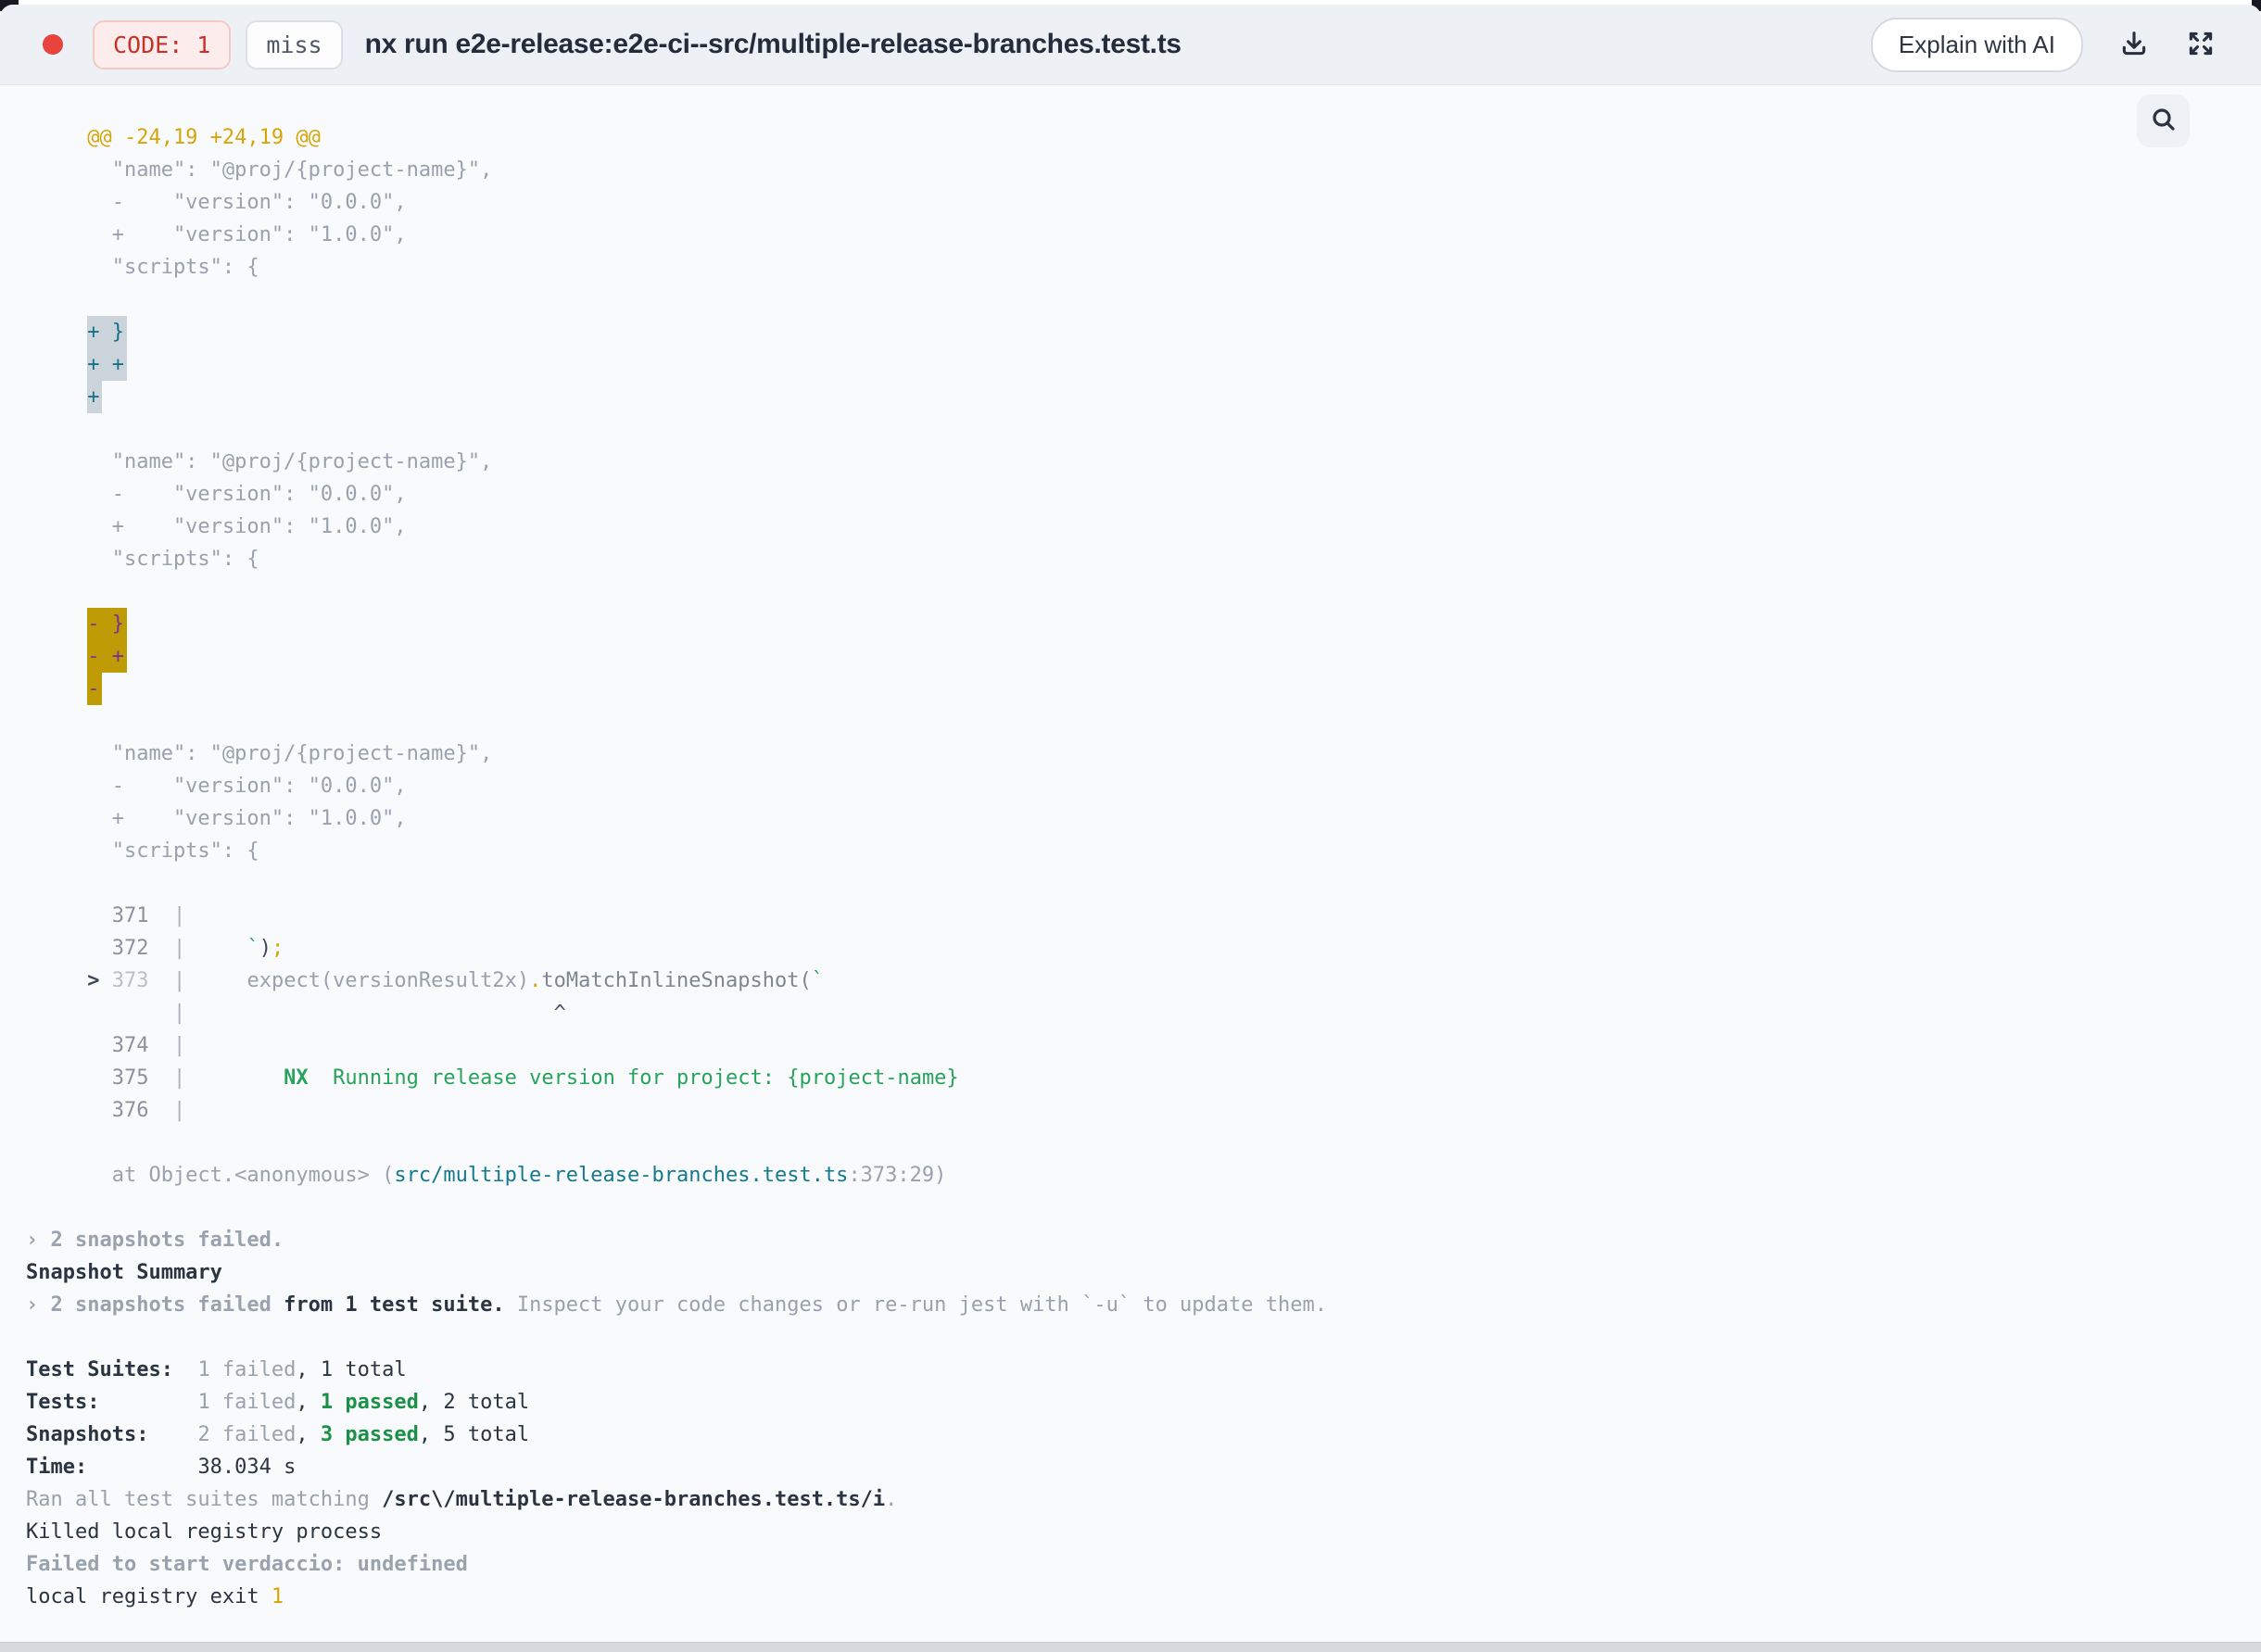 This screenshot has height=1652, width=2261. I want to click on terminal-line: Snapshots: 2 failed, 3 passed, 5 total, so click(278, 1435).